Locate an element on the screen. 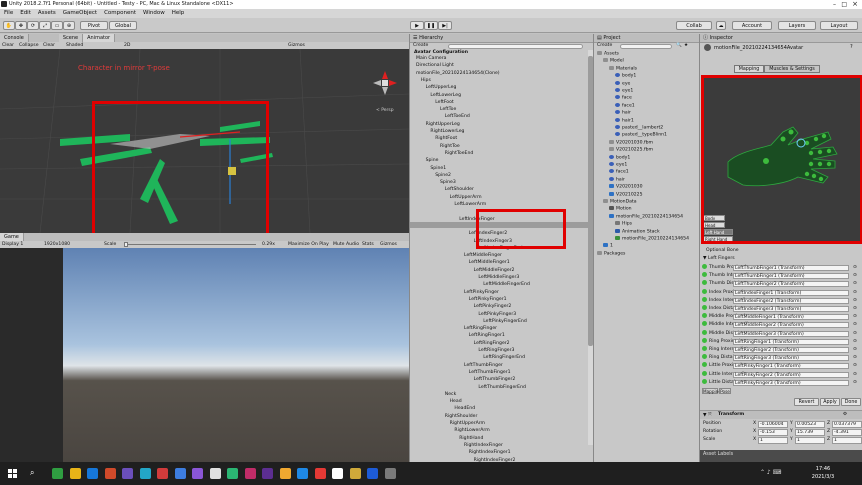 This screenshot has width=862, height=485. hierarchy-item: RightUpperArm is located at coordinates (467, 423).